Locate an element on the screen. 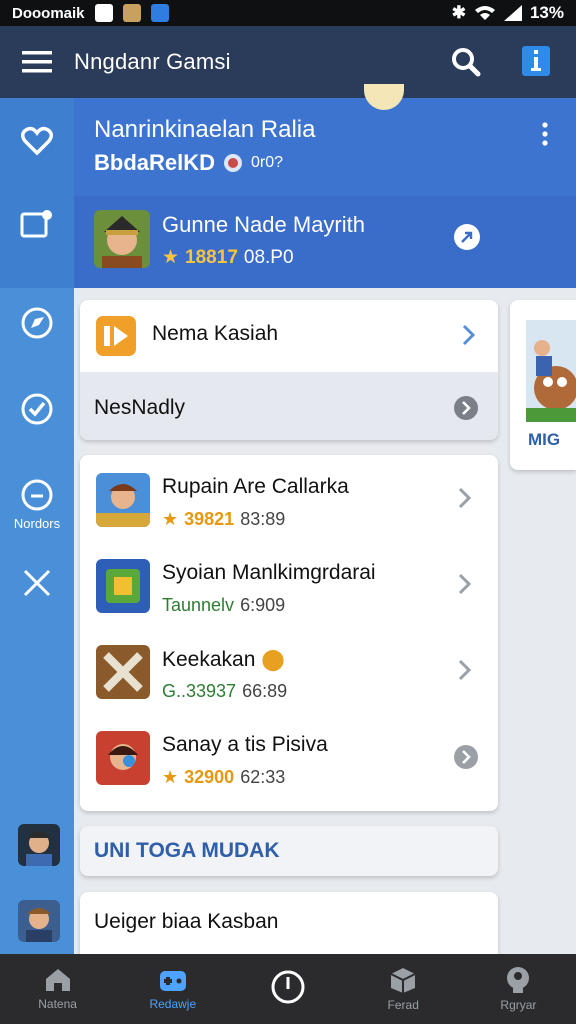  search-button is located at coordinates (466, 62).